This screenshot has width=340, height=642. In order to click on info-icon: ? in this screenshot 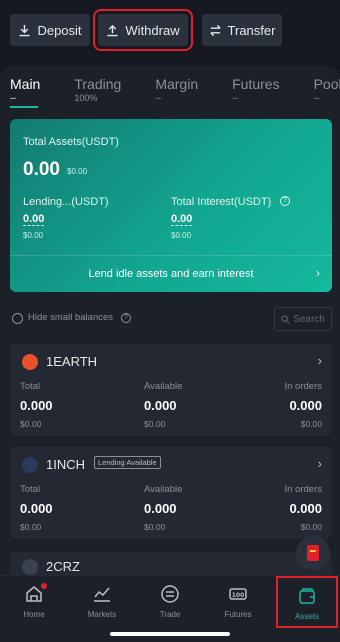, I will do `click(126, 318)`.